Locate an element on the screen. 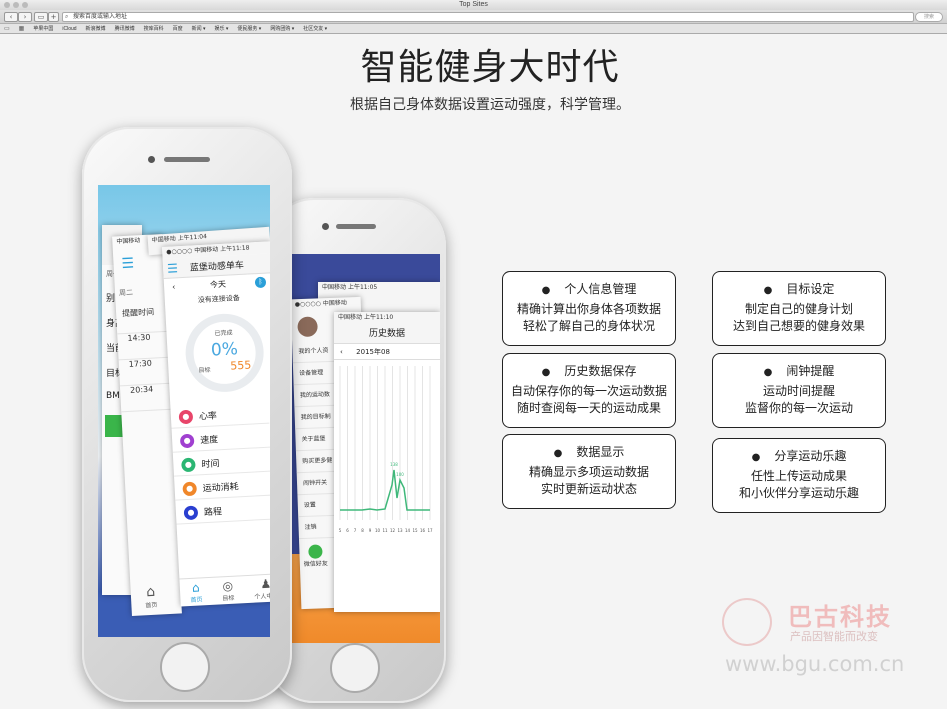  feature-row: ● 路程 is located at coordinates (222, 511).